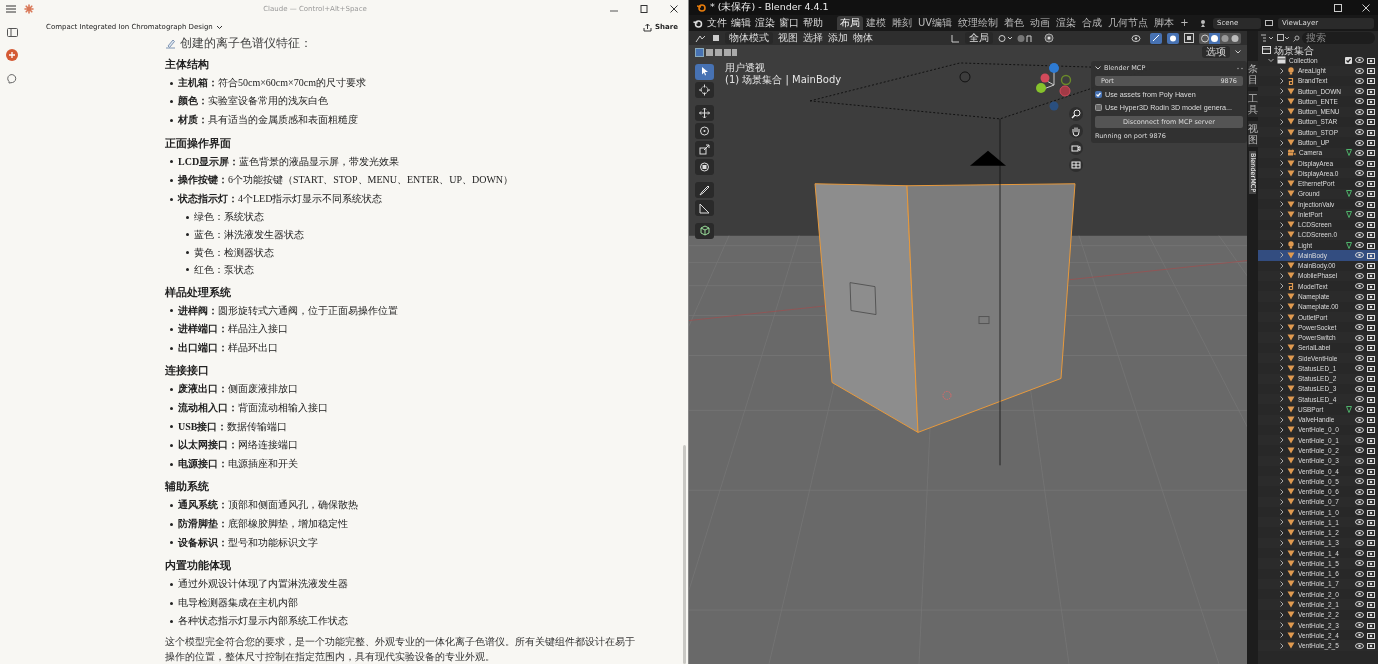  I want to click on sidebar-tab: 条目, so click(1252, 74).